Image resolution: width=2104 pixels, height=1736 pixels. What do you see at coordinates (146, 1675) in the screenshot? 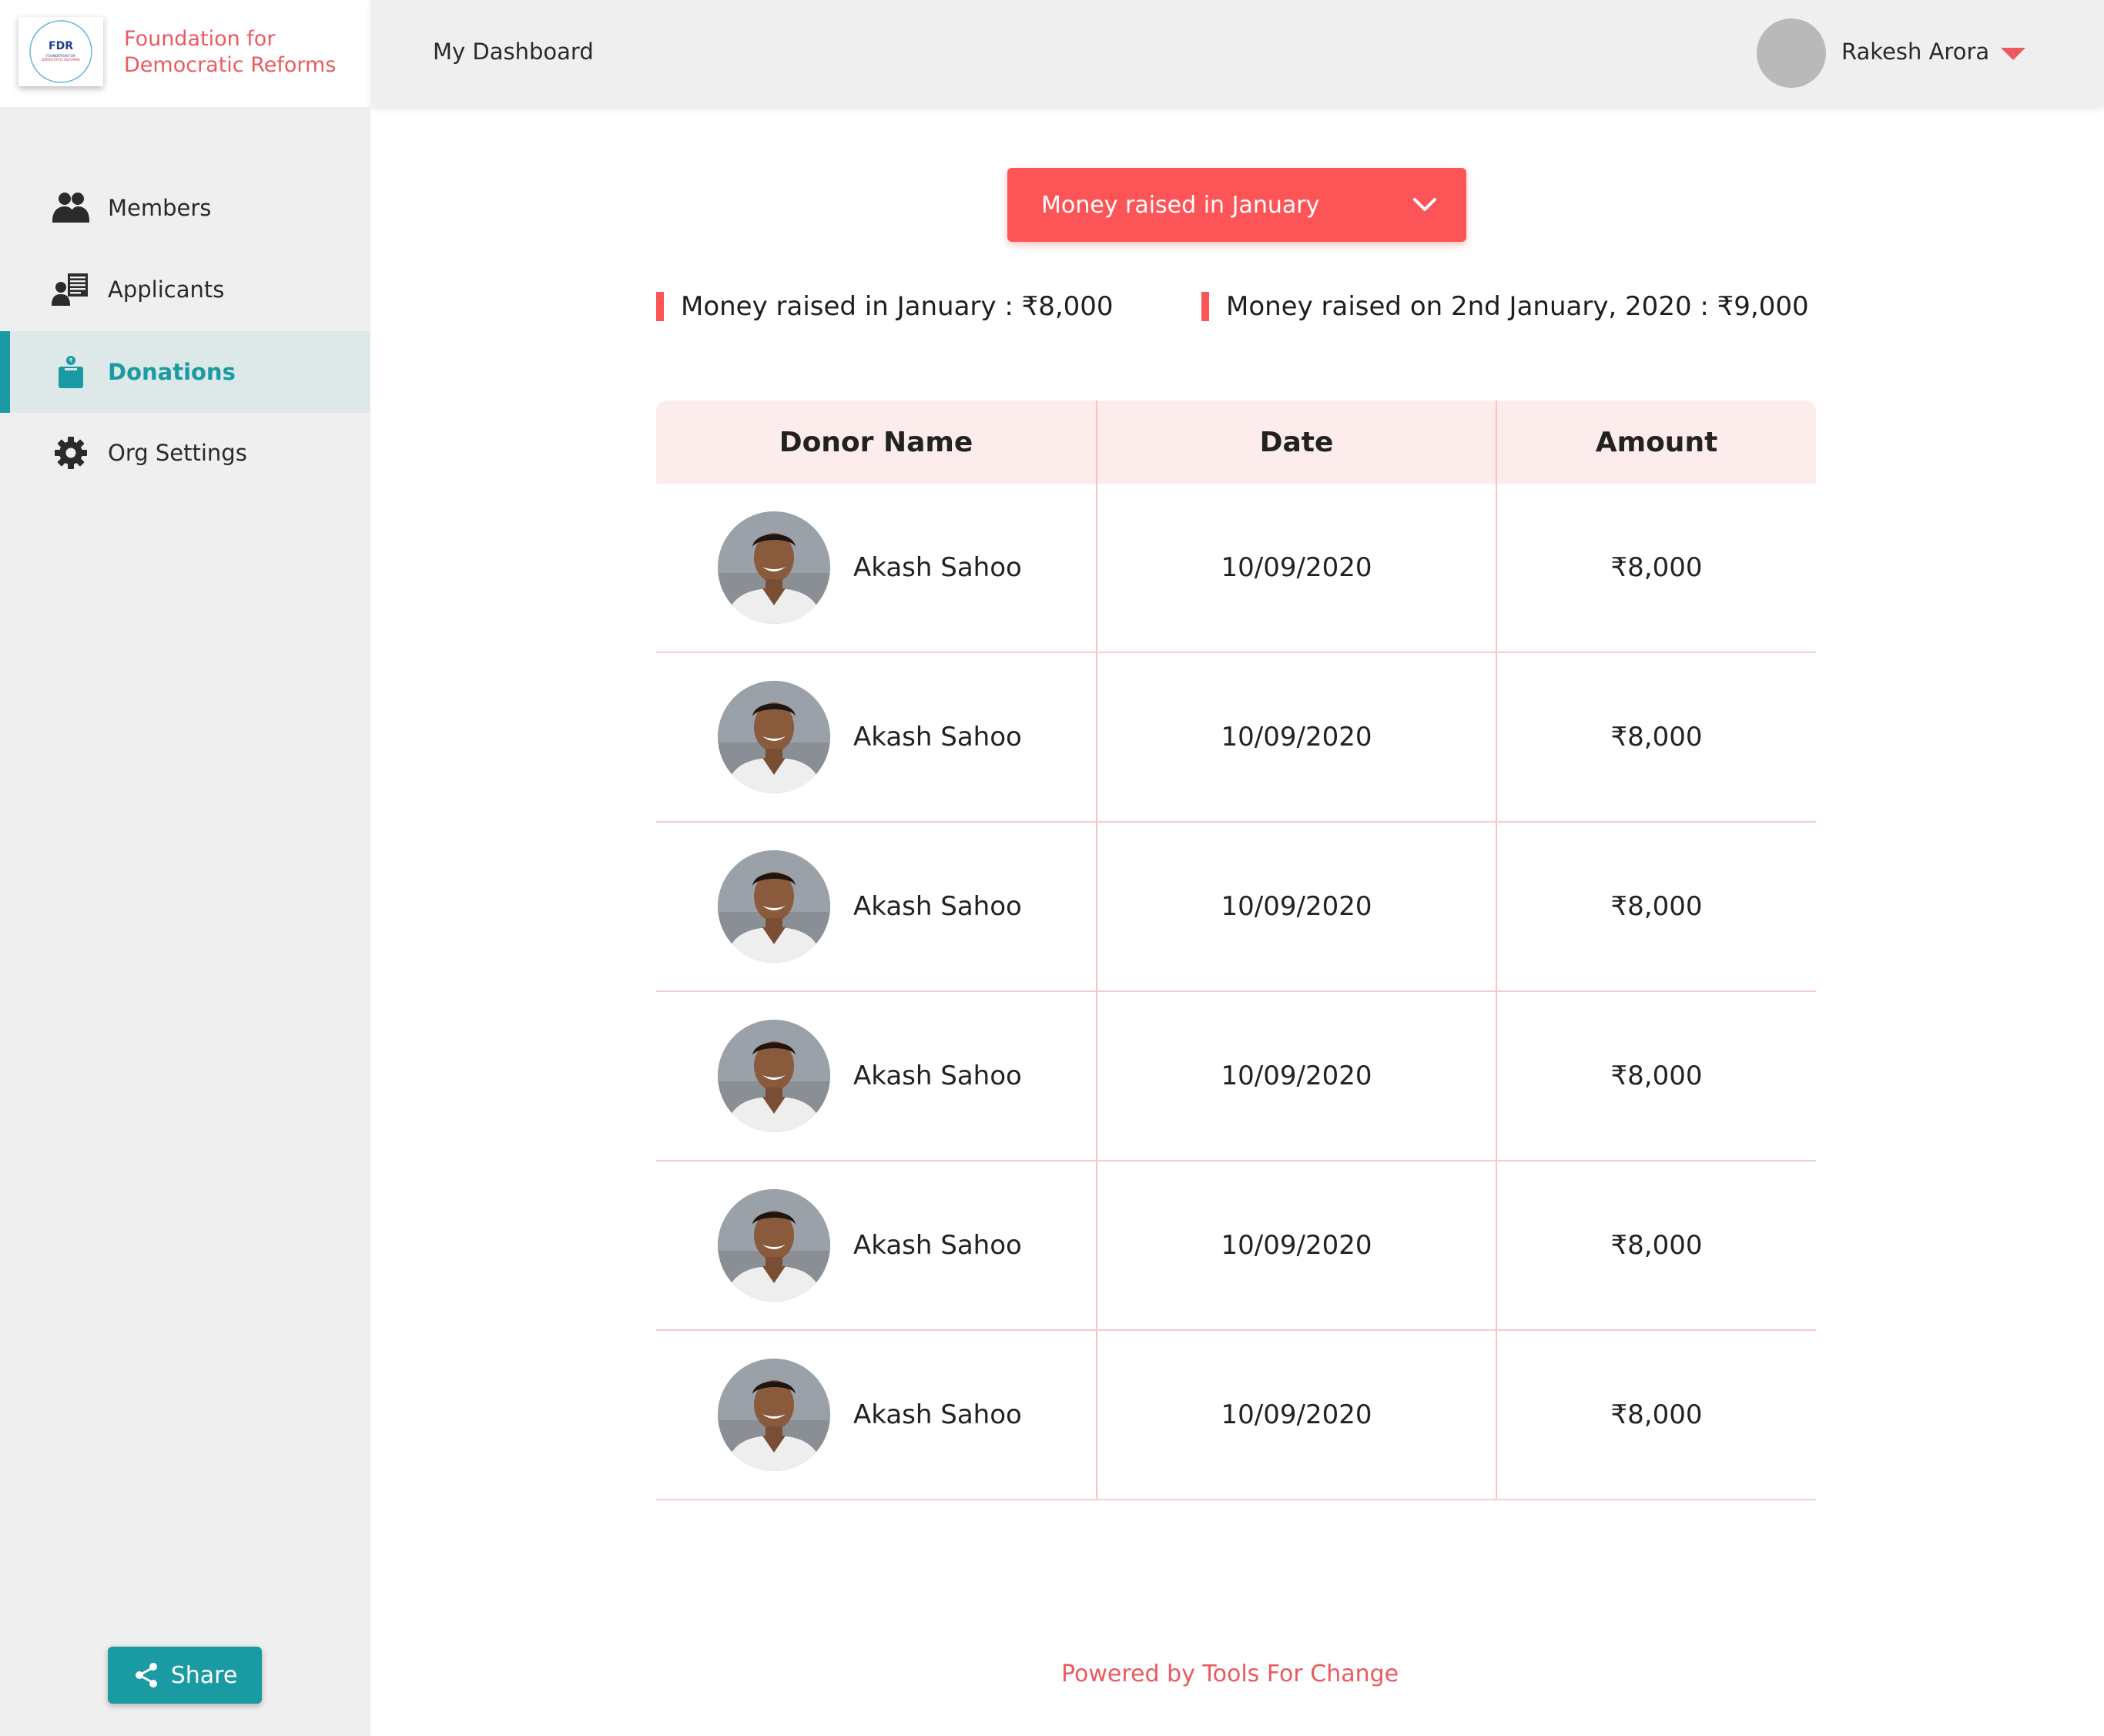
I see `share-icon` at bounding box center [146, 1675].